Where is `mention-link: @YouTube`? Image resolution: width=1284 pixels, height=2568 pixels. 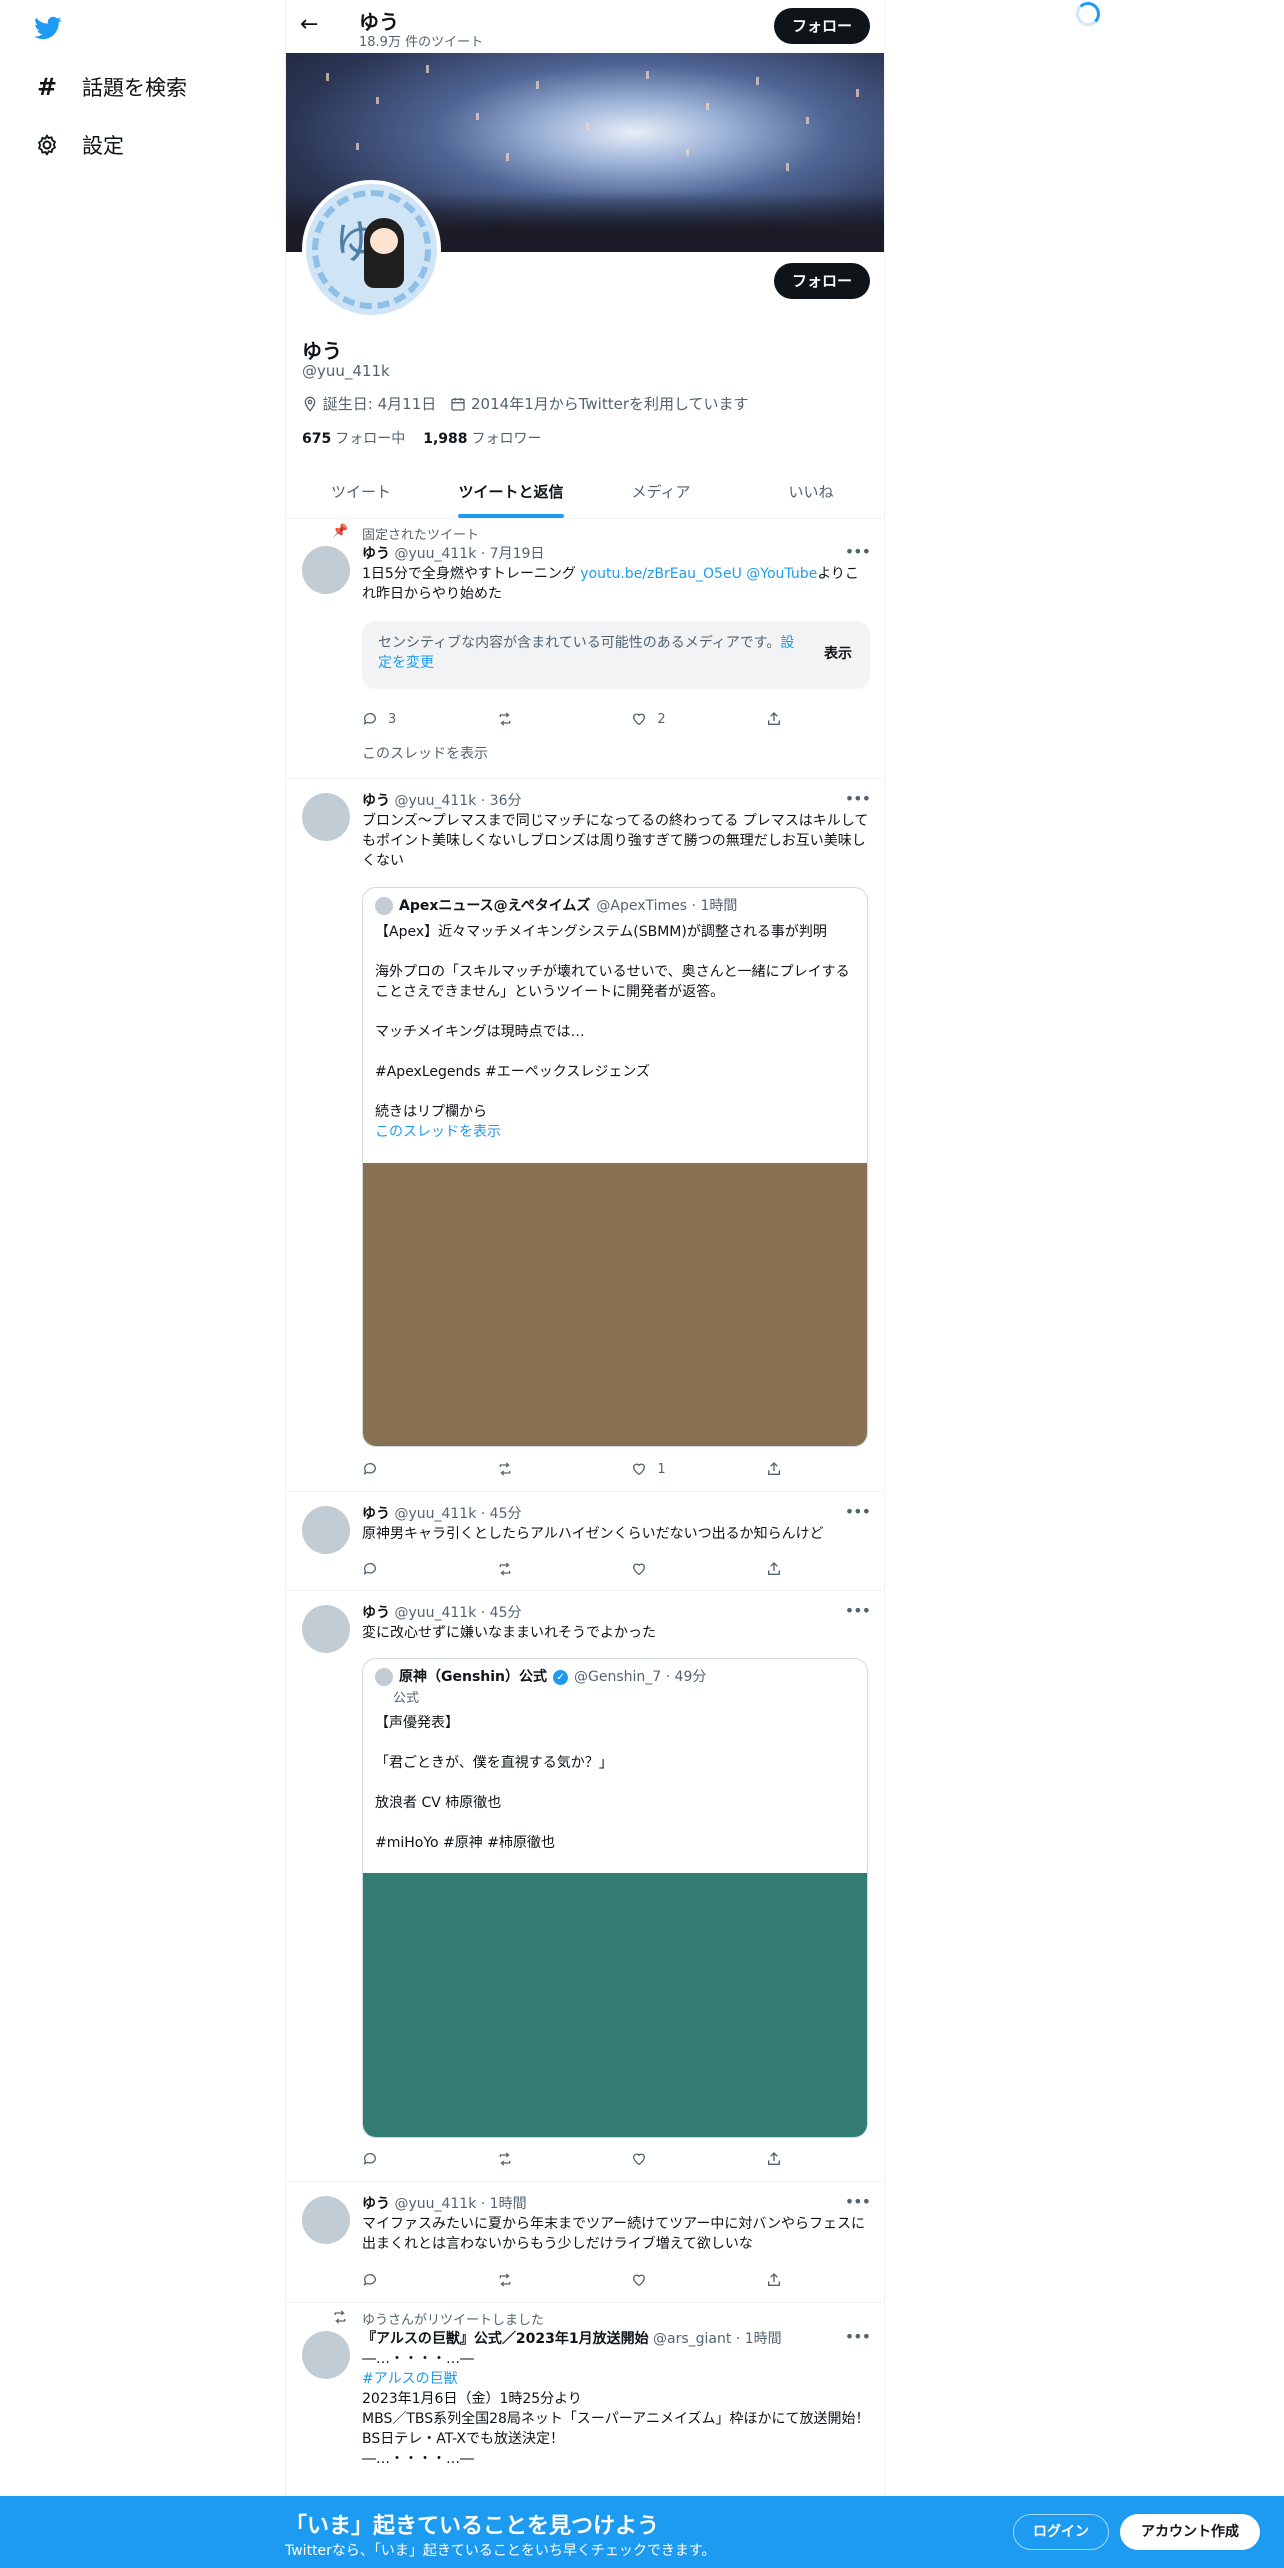
mention-link: @YouTube is located at coordinates (781, 574).